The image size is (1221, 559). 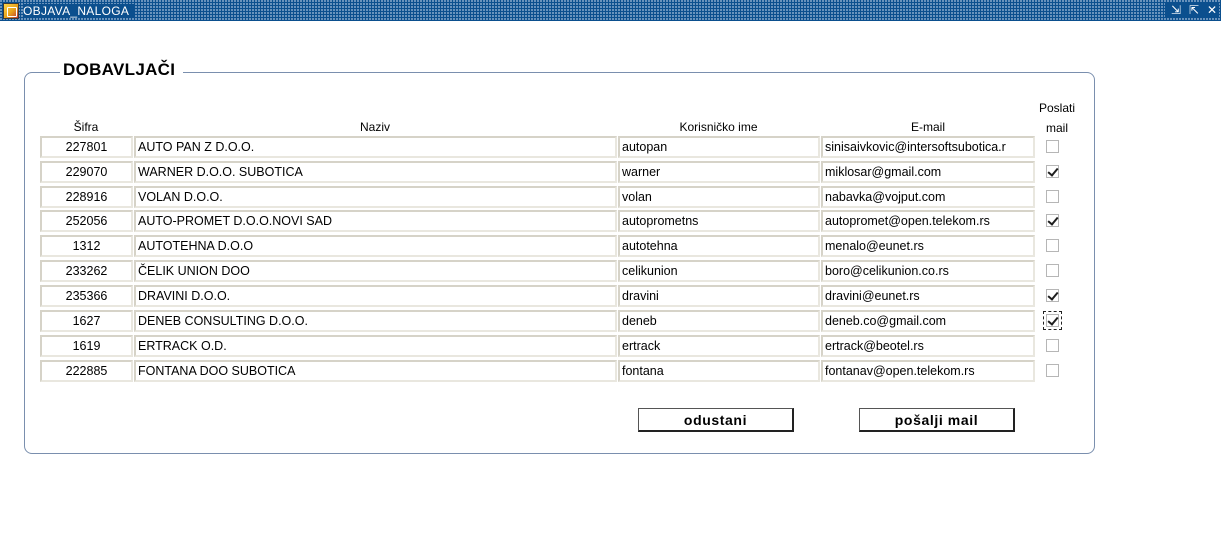 I want to click on naziv-field: ERTRACK O.D., so click(x=375, y=346).